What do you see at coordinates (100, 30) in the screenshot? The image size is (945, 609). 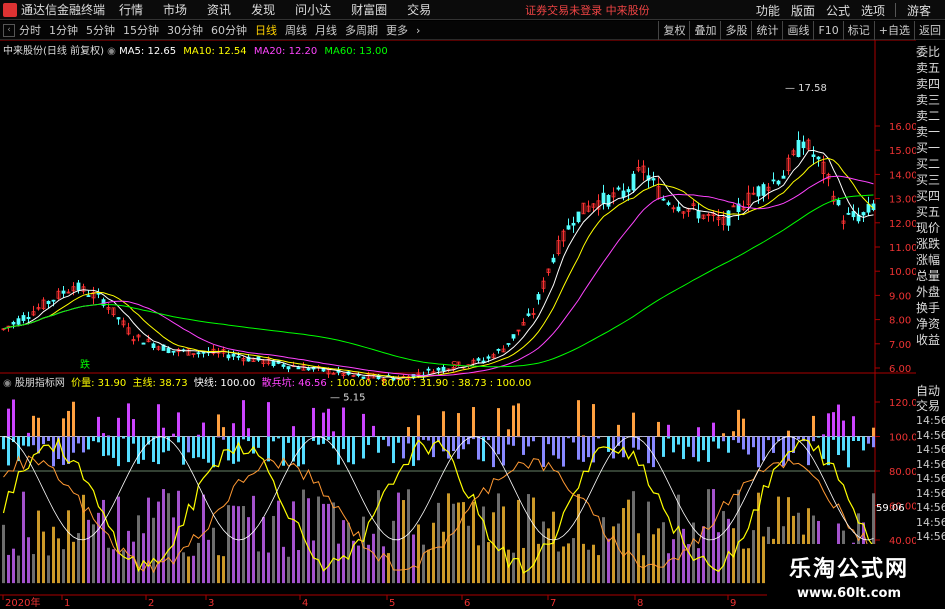 I see `period-5min: 5分钟` at bounding box center [100, 30].